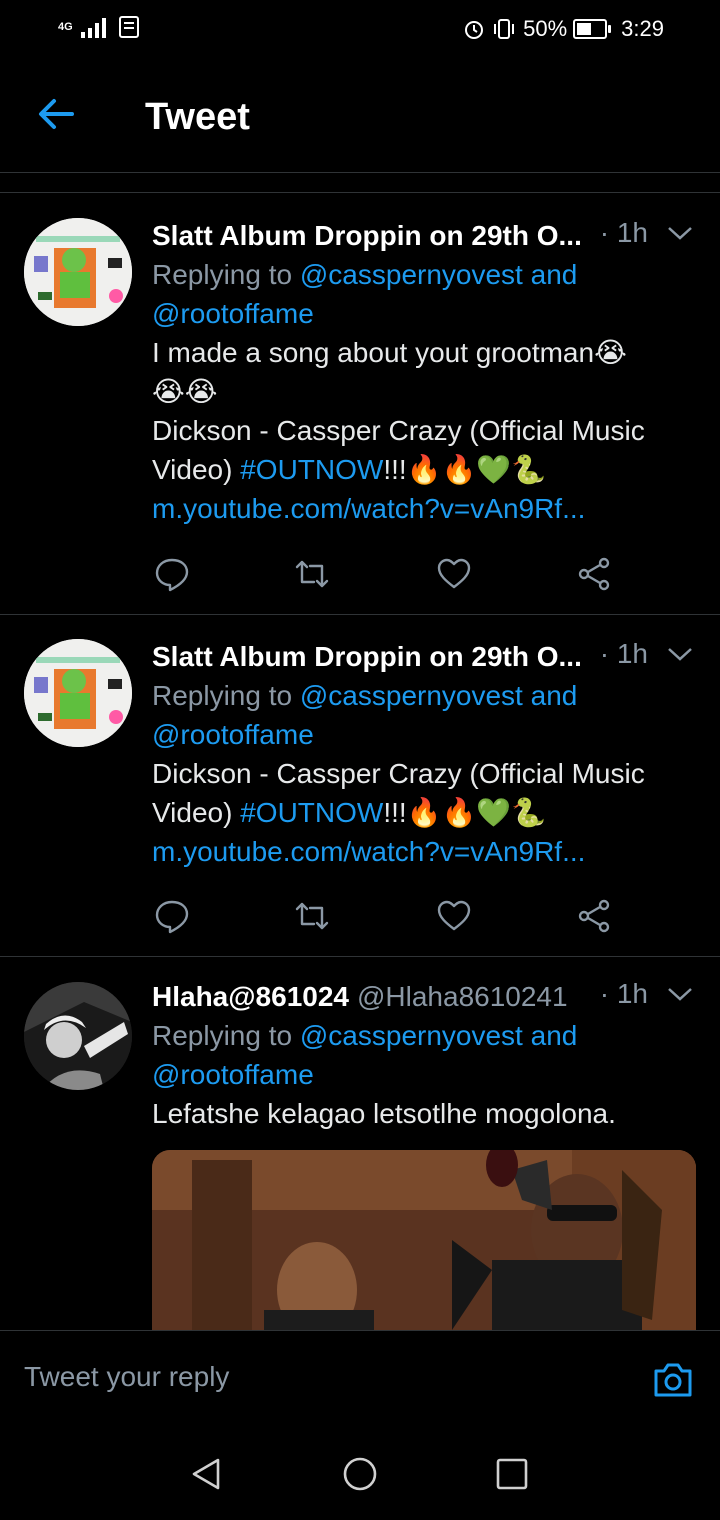 This screenshot has height=1520, width=720. Describe the element at coordinates (360, 1377) in the screenshot. I see `reply-composer: Tweet your reply` at that location.